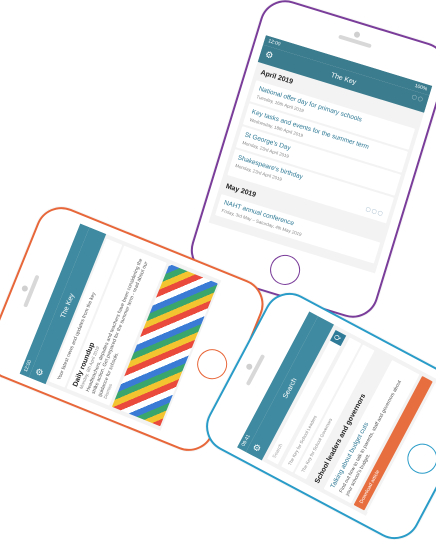  Describe the element at coordinates (338, 338) in the screenshot. I see `search-icon: Q` at that location.